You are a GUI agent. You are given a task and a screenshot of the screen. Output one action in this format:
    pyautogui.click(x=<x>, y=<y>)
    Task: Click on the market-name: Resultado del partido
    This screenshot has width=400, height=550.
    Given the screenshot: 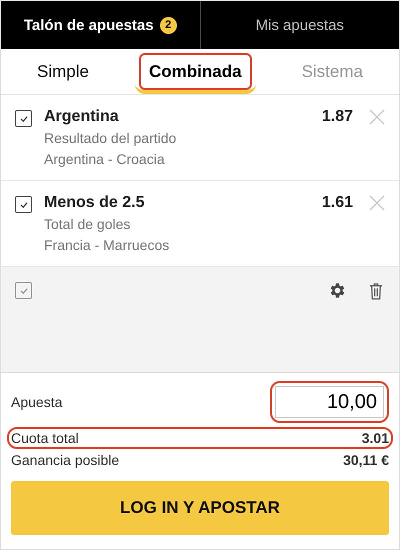 What is the action you would take?
    pyautogui.click(x=111, y=138)
    